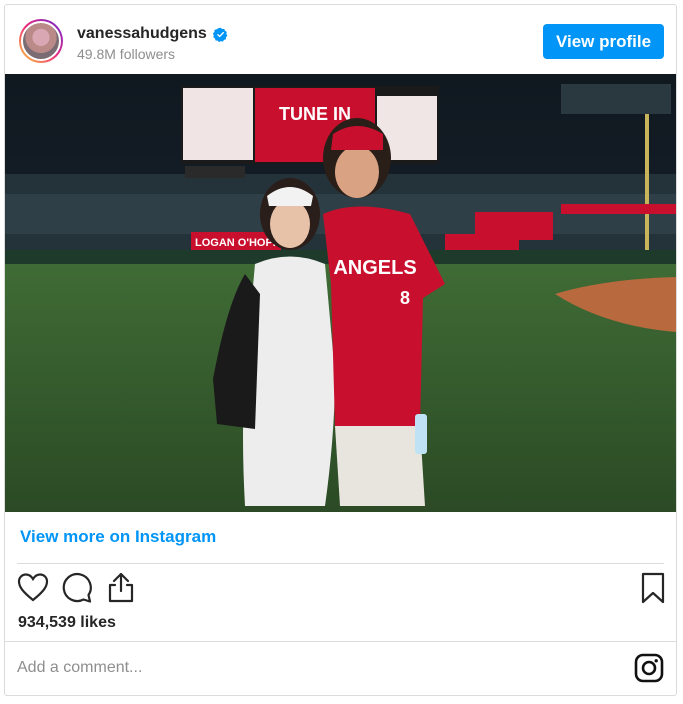 The image size is (683, 704). What do you see at coordinates (118, 537) in the screenshot?
I see `view-more-link: View more on Instagram` at bounding box center [118, 537].